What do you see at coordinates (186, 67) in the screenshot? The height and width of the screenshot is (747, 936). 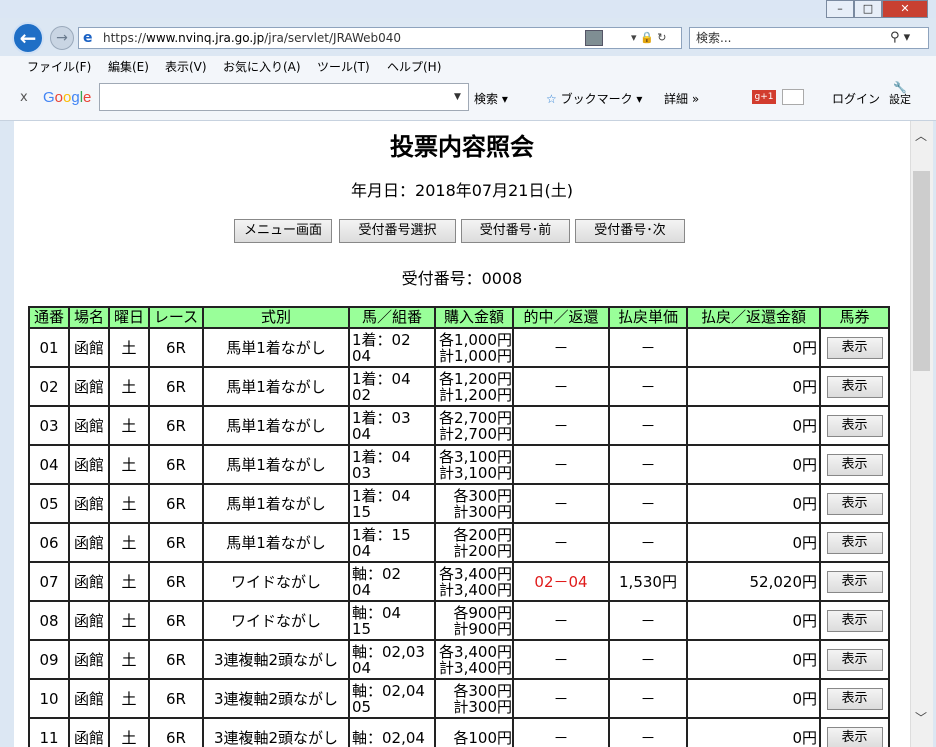 I see `menu-view: 表示(V)` at bounding box center [186, 67].